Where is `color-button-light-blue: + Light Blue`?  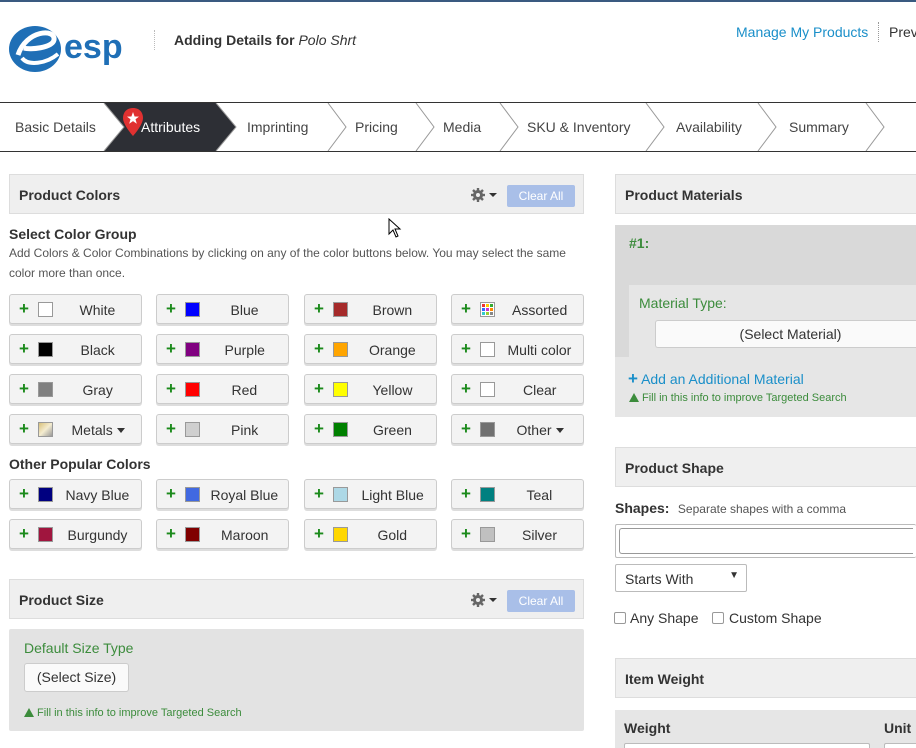
color-button-light-blue: + Light Blue is located at coordinates (370, 494).